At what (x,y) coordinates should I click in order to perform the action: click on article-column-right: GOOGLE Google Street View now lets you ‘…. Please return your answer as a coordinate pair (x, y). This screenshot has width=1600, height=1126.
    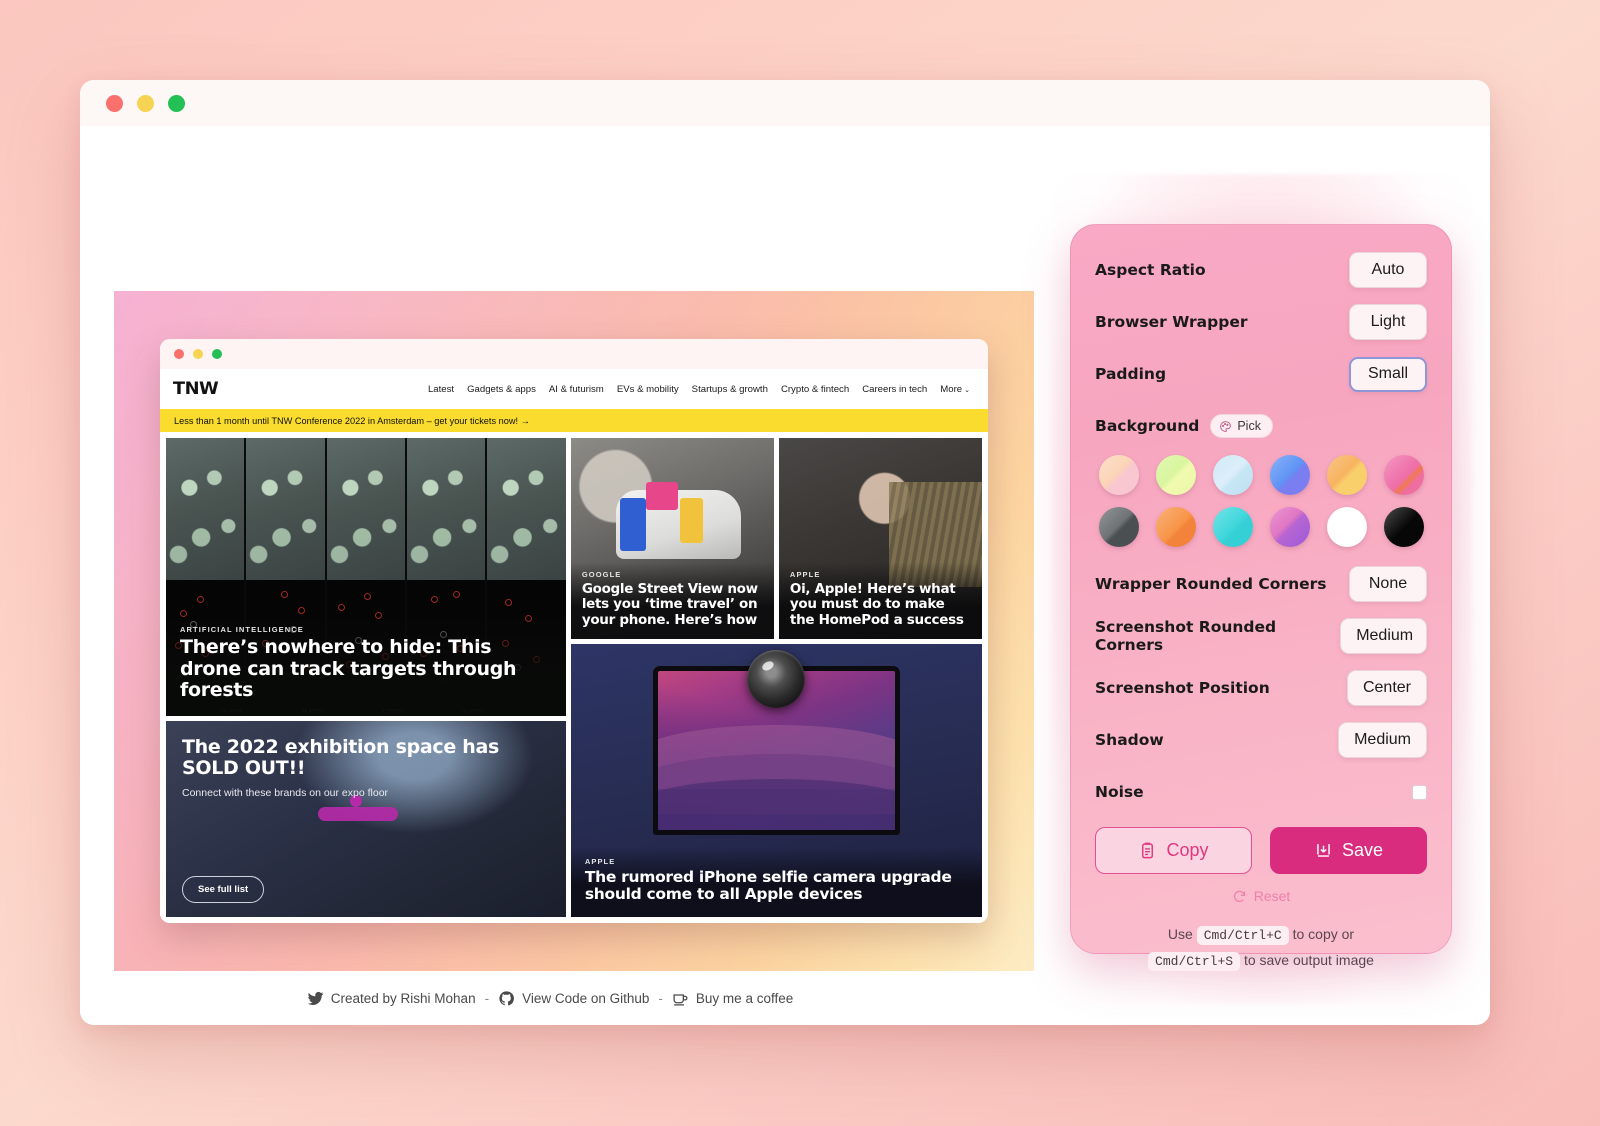
    Looking at the image, I should click on (776, 677).